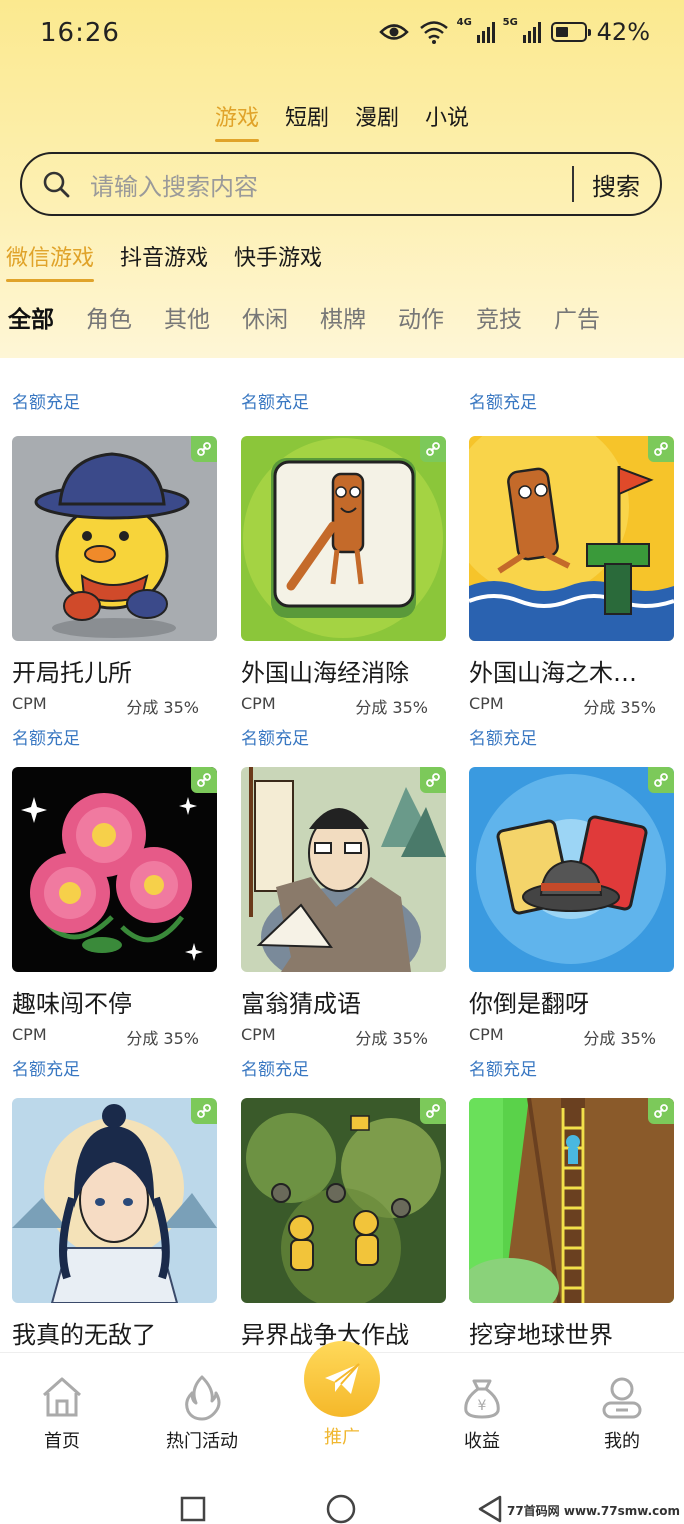  What do you see at coordinates (570, 32) in the screenshot?
I see `battery-icon` at bounding box center [570, 32].